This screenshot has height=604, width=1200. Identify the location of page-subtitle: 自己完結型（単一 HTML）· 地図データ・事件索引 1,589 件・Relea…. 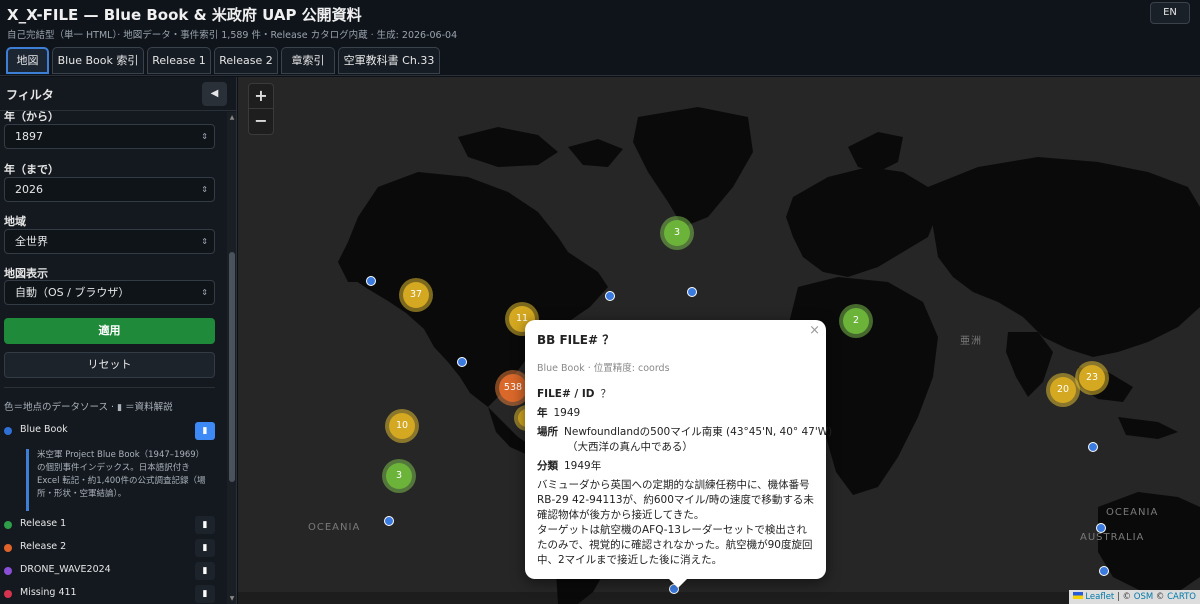
(232, 35).